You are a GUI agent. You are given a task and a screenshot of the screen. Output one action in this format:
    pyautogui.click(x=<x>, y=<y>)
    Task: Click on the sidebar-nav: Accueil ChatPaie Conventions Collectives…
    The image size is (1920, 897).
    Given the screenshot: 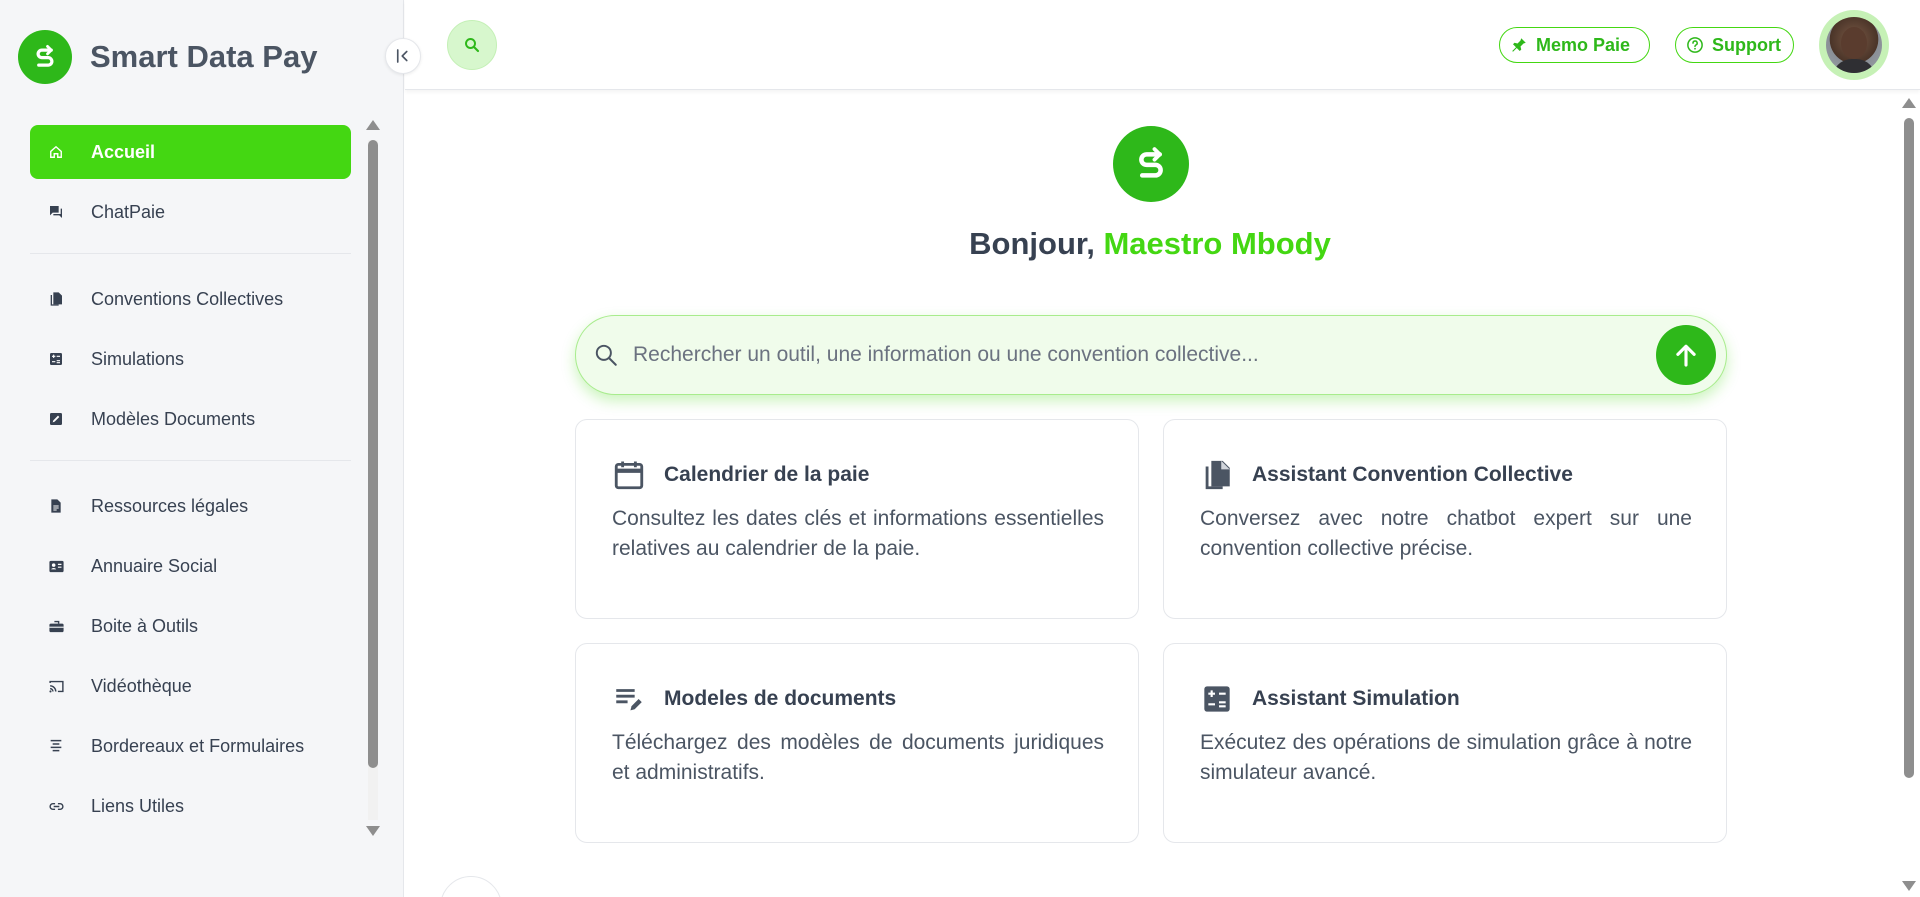 What is the action you would take?
    pyautogui.click(x=190, y=482)
    